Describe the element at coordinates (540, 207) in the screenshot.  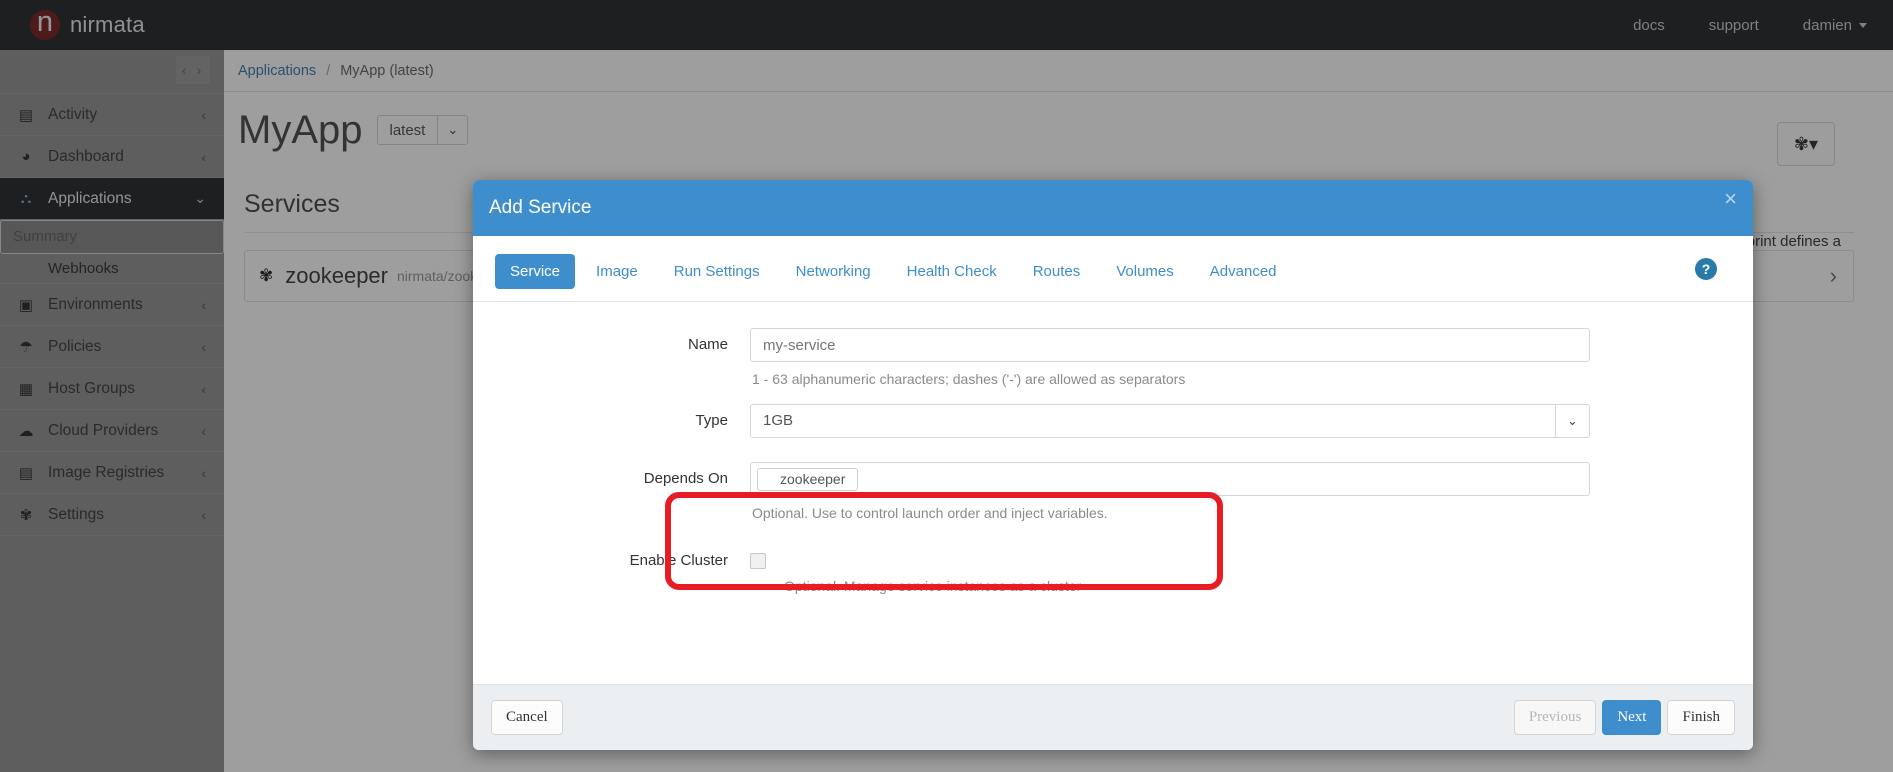
I see `dialog-title: Add Service` at that location.